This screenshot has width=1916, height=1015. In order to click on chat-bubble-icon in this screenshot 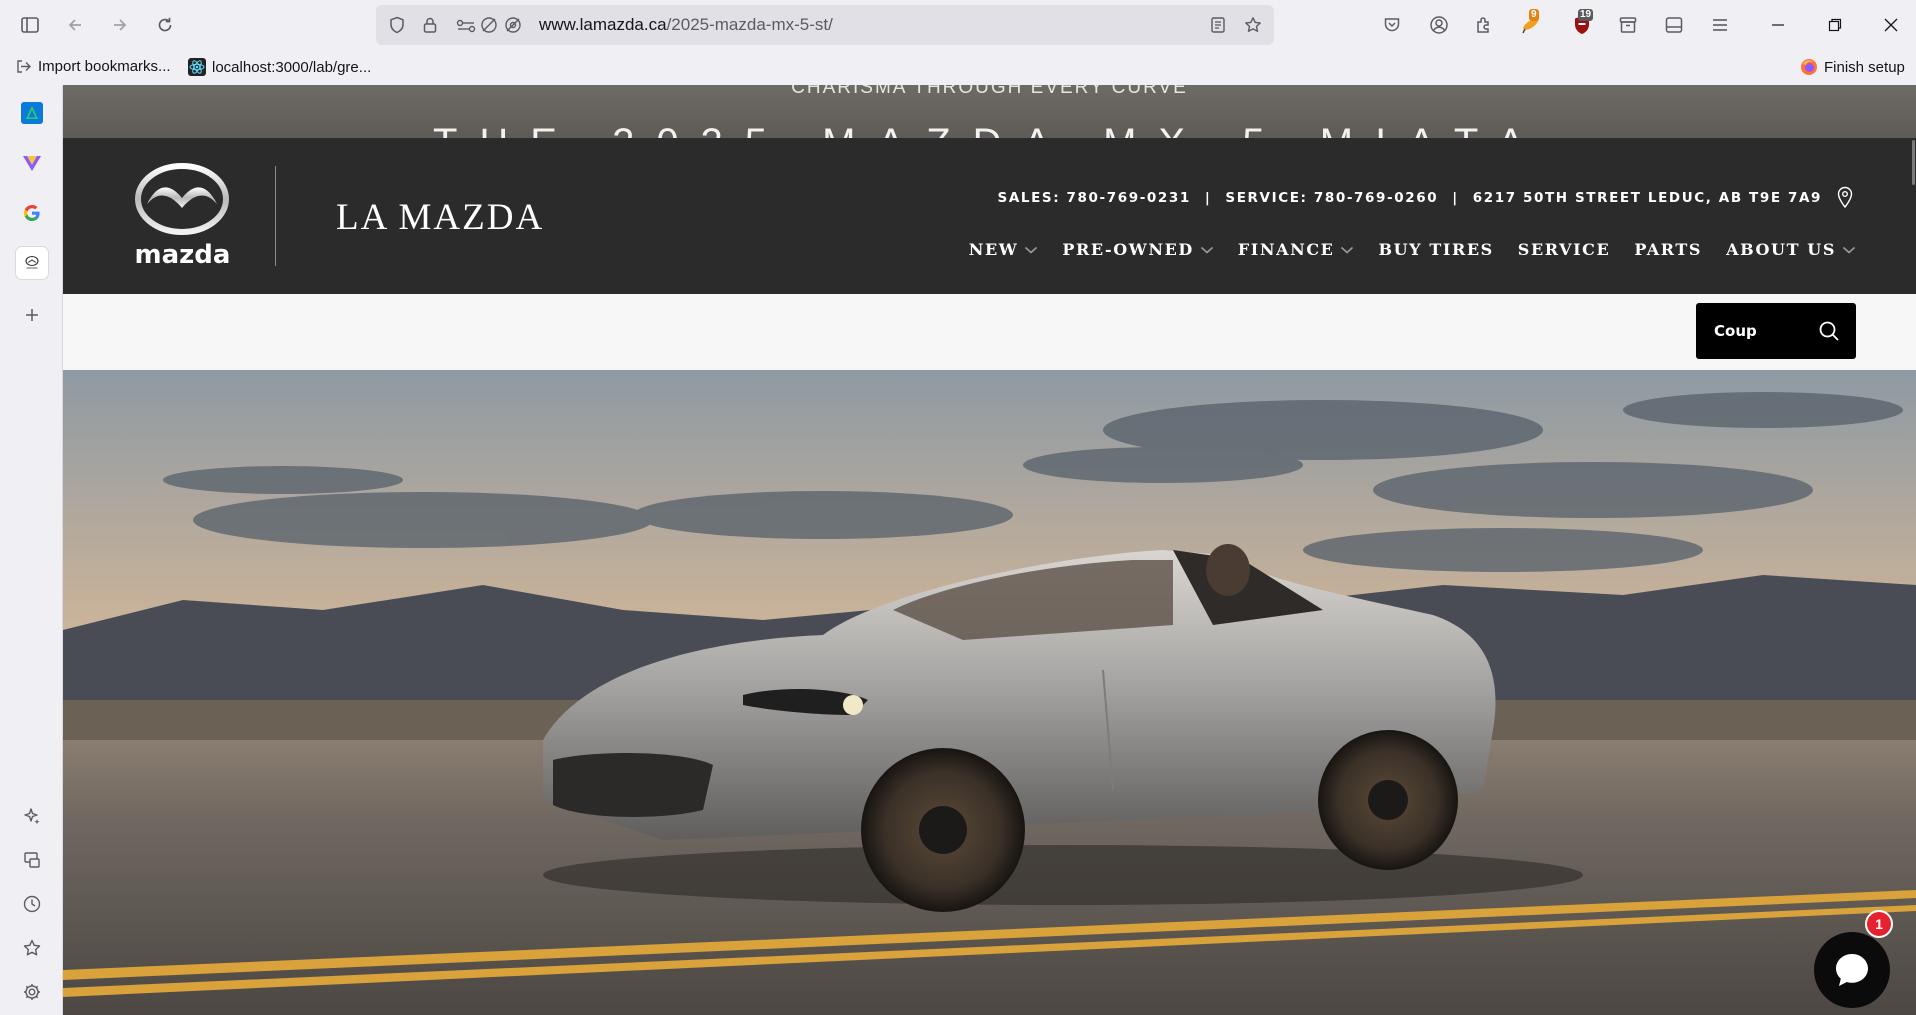, I will do `click(1852, 970)`.